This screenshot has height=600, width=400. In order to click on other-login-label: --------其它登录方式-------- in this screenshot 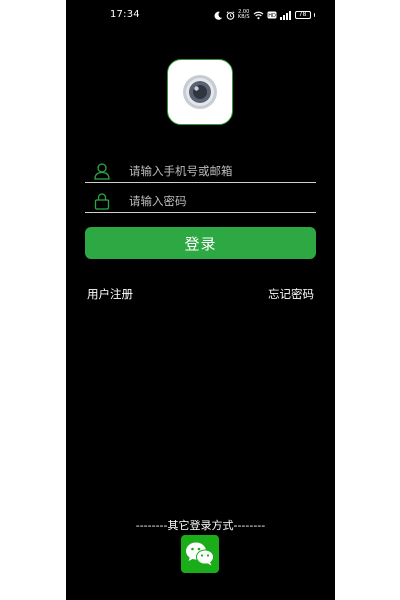, I will do `click(200, 525)`.